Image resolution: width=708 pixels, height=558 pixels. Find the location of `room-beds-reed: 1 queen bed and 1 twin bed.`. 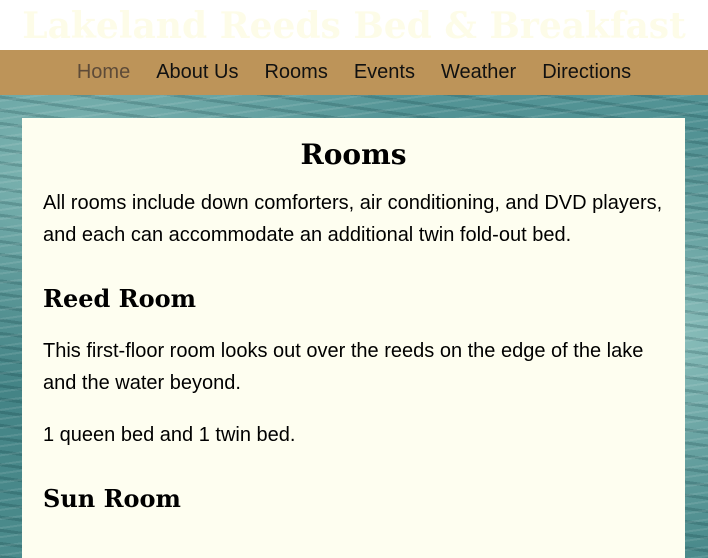

room-beds-reed: 1 queen bed and 1 twin bed. is located at coordinates (169, 435).